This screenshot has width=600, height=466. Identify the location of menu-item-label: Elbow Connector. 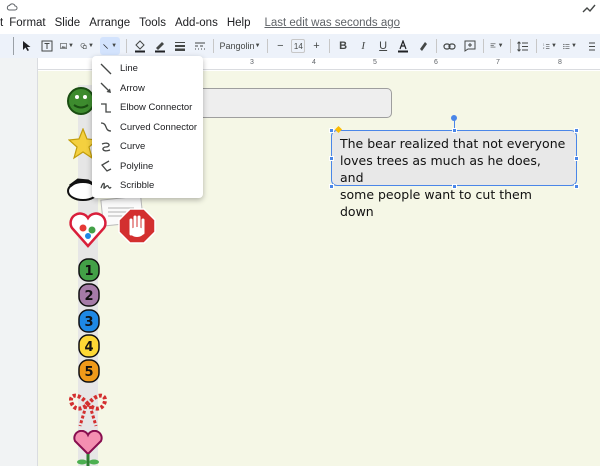
(156, 108).